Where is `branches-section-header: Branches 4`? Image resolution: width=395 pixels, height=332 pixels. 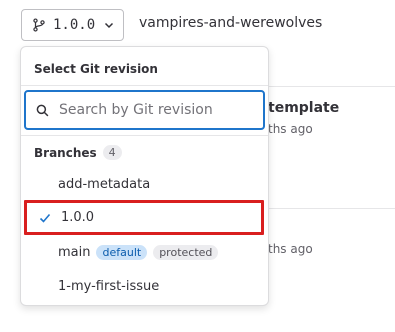
branches-section-header: Branches 4 is located at coordinates (78, 152).